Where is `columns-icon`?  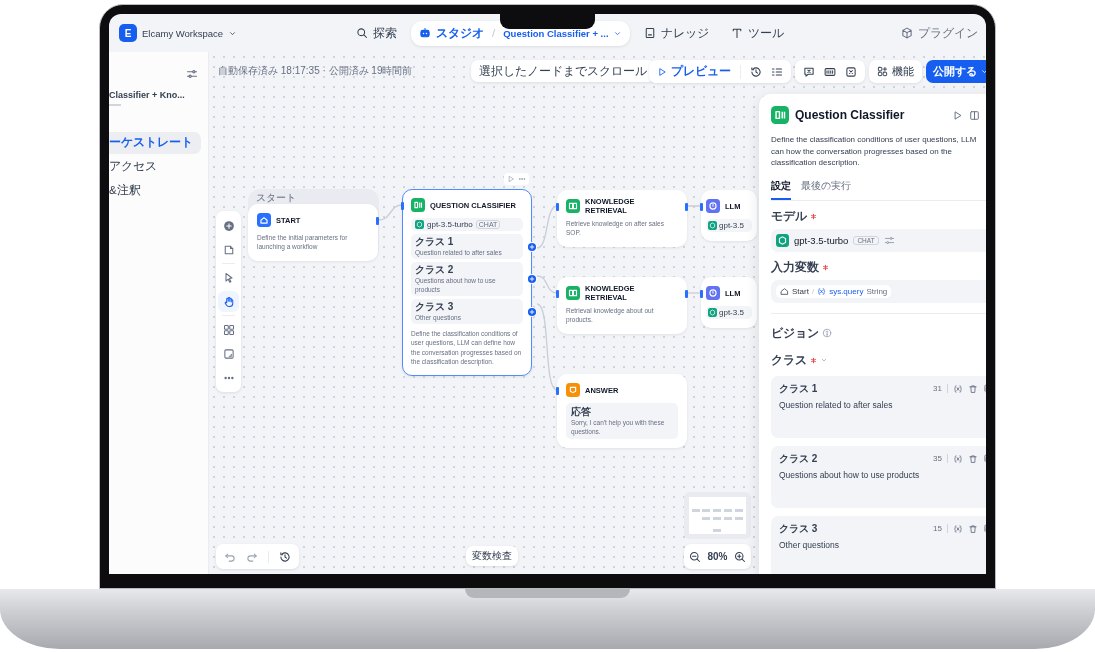 columns-icon is located at coordinates (974, 115).